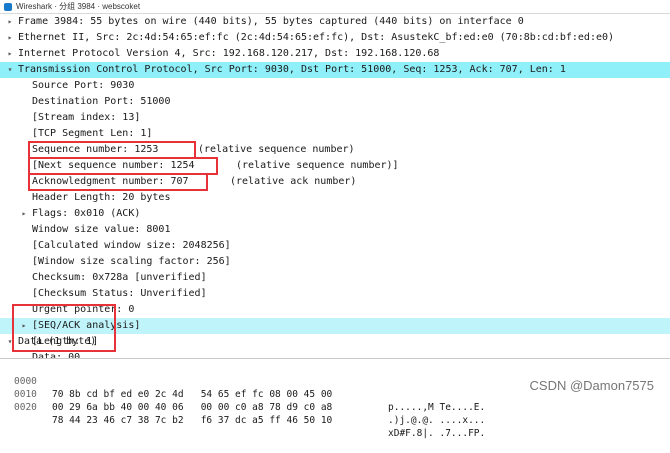 This screenshot has height=453, width=670. I want to click on tcp-window-size: Window size value: 8001, so click(335, 230).